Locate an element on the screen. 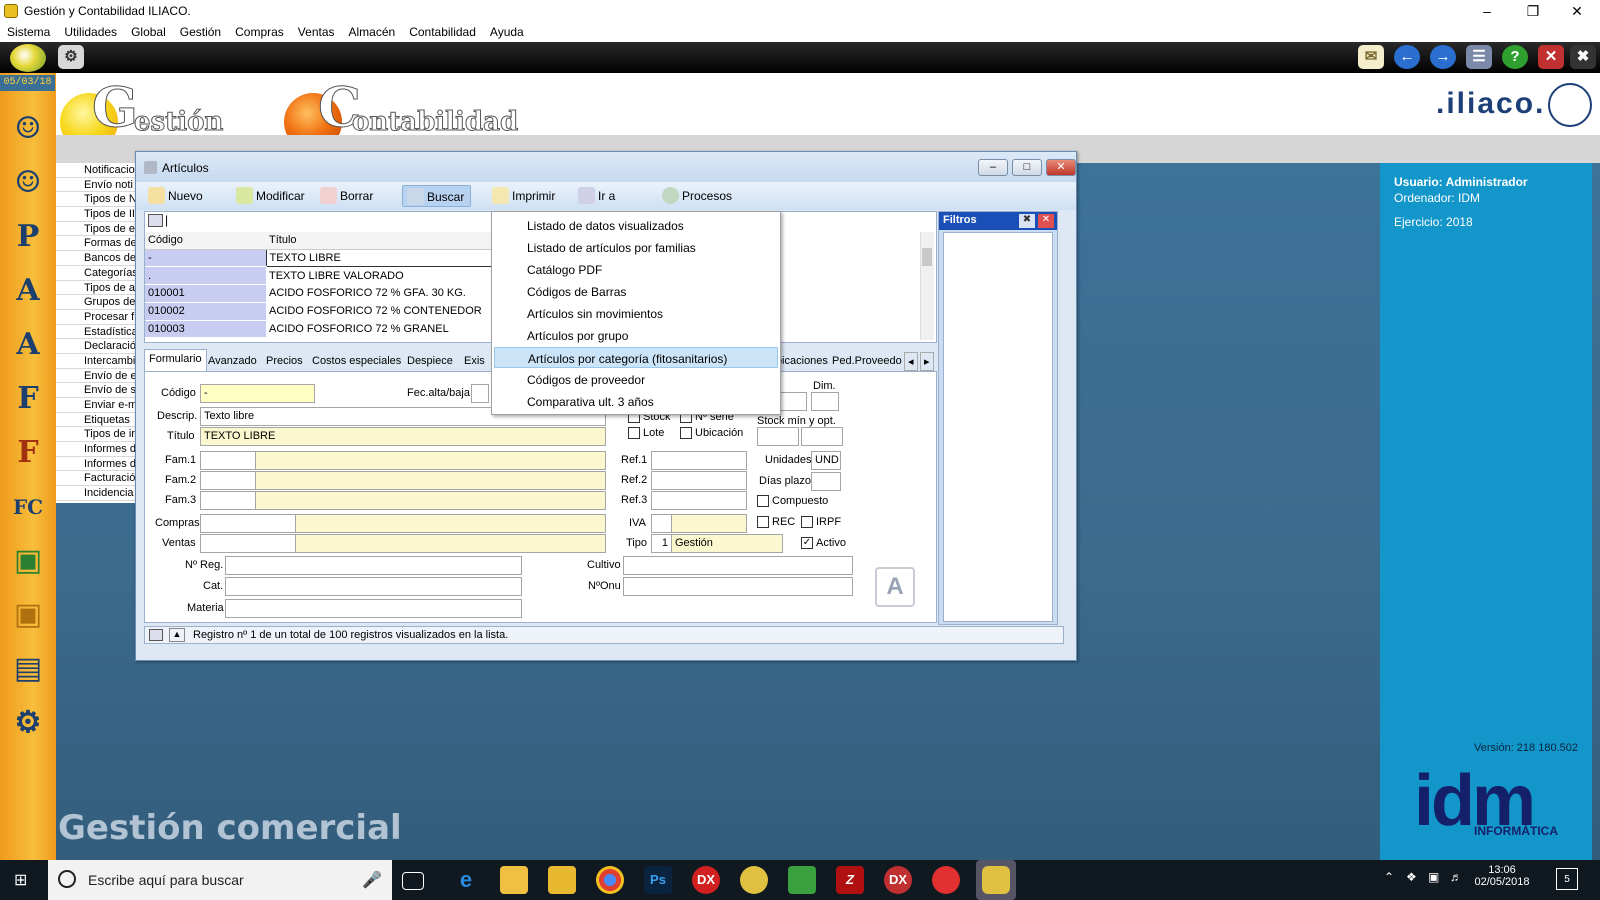 The height and width of the screenshot is (900, 1600). fam2-desc-field is located at coordinates (430, 480).